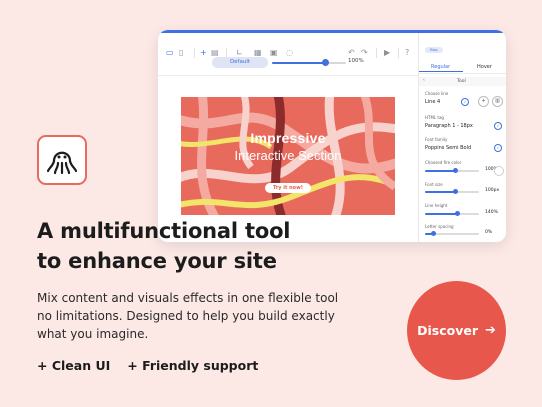  Describe the element at coordinates (437, 93) in the screenshot. I see `choose-line-label: Choose line` at that location.